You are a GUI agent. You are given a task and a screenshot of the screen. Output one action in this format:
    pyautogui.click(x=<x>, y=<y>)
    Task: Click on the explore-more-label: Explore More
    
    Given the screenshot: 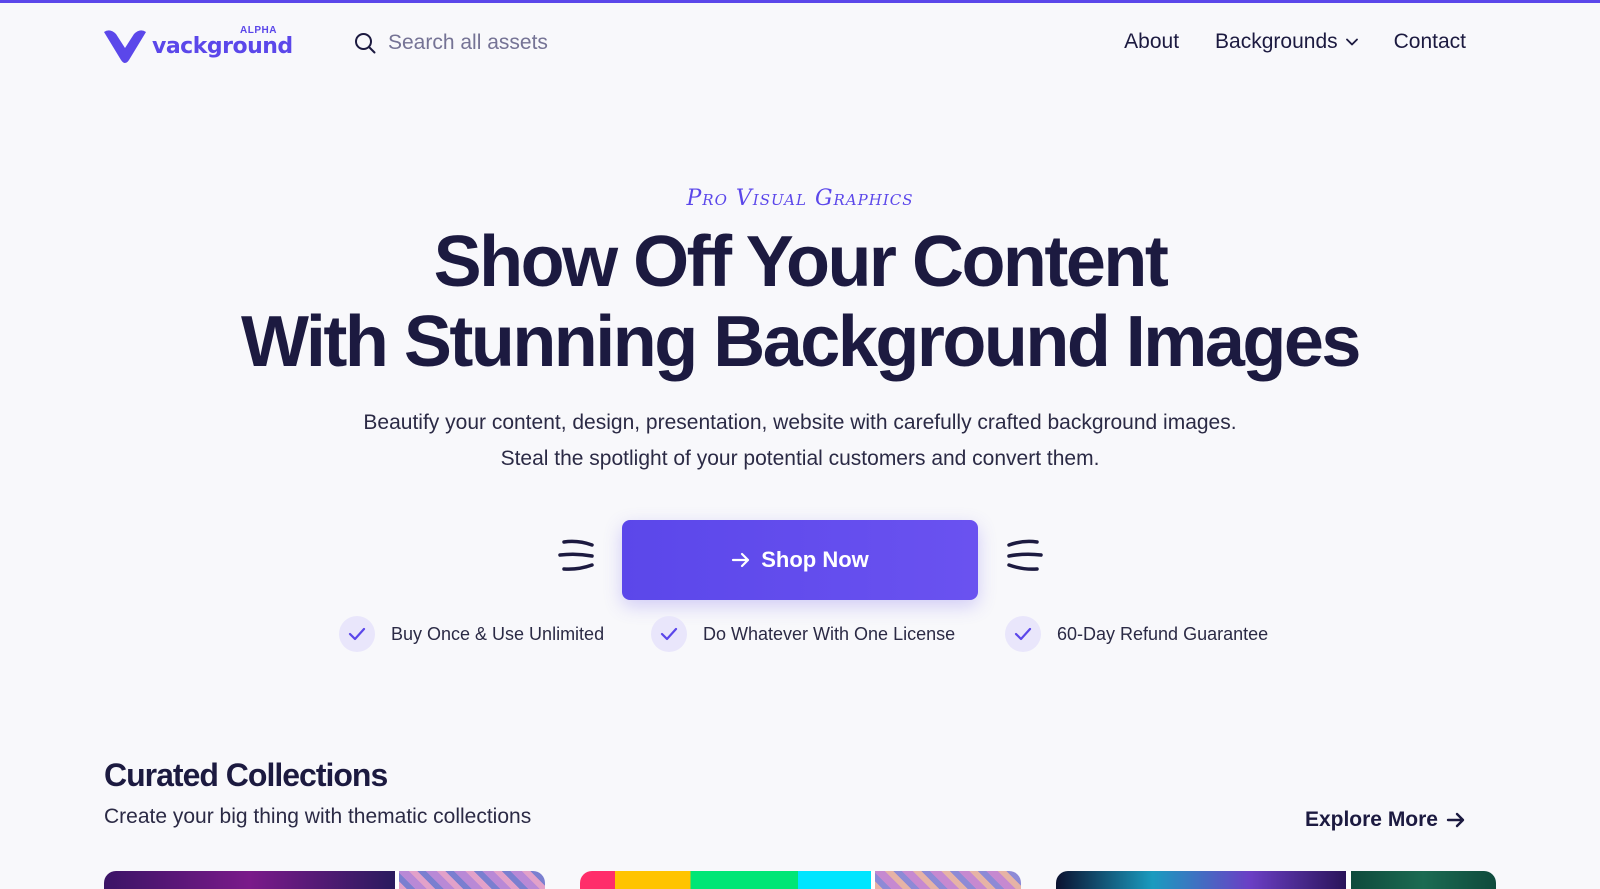 What is the action you would take?
    pyautogui.click(x=1371, y=819)
    